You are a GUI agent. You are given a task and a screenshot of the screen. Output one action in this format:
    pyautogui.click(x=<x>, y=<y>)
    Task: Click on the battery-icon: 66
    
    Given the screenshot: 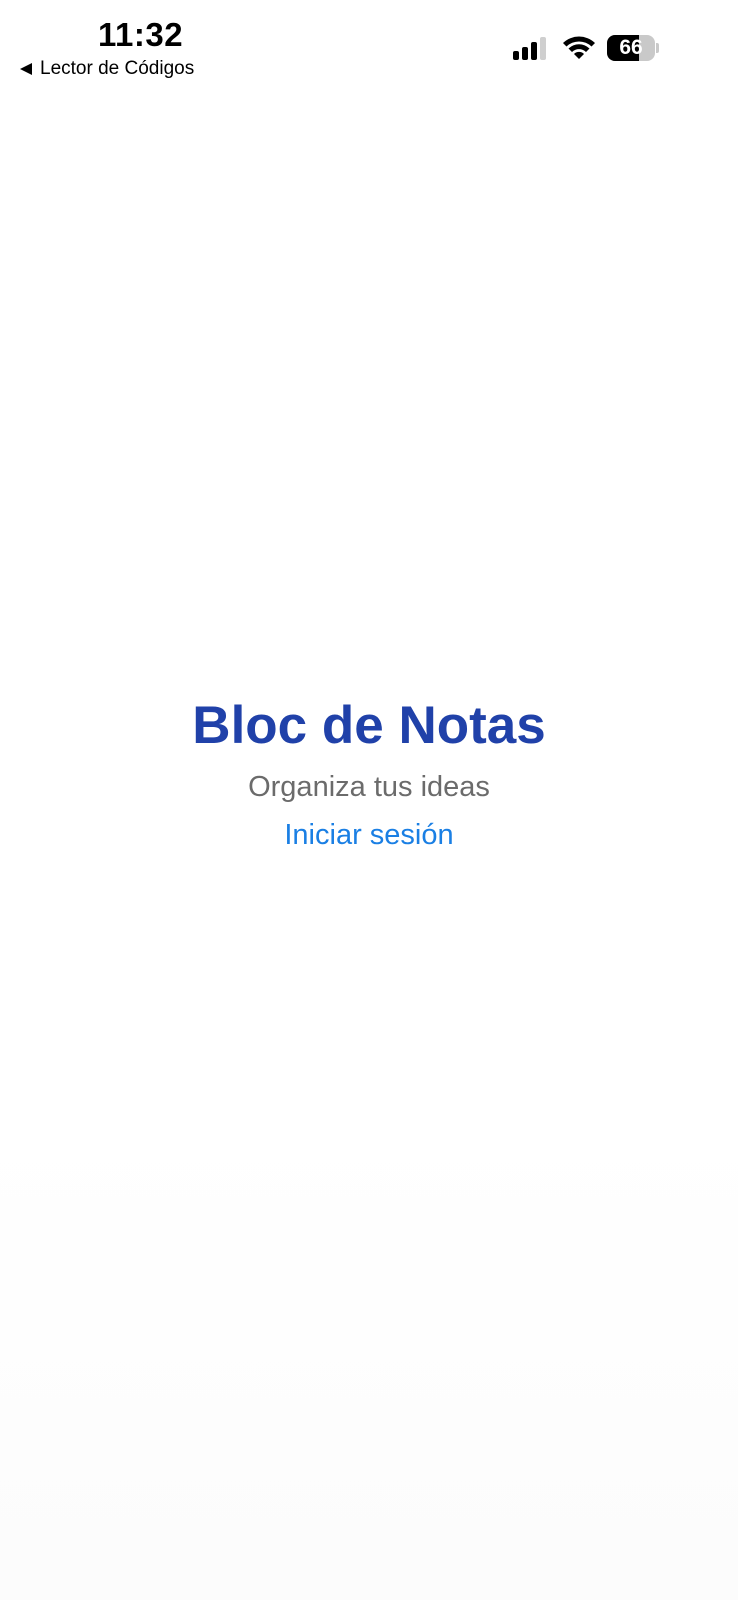 What is the action you would take?
    pyautogui.click(x=631, y=48)
    